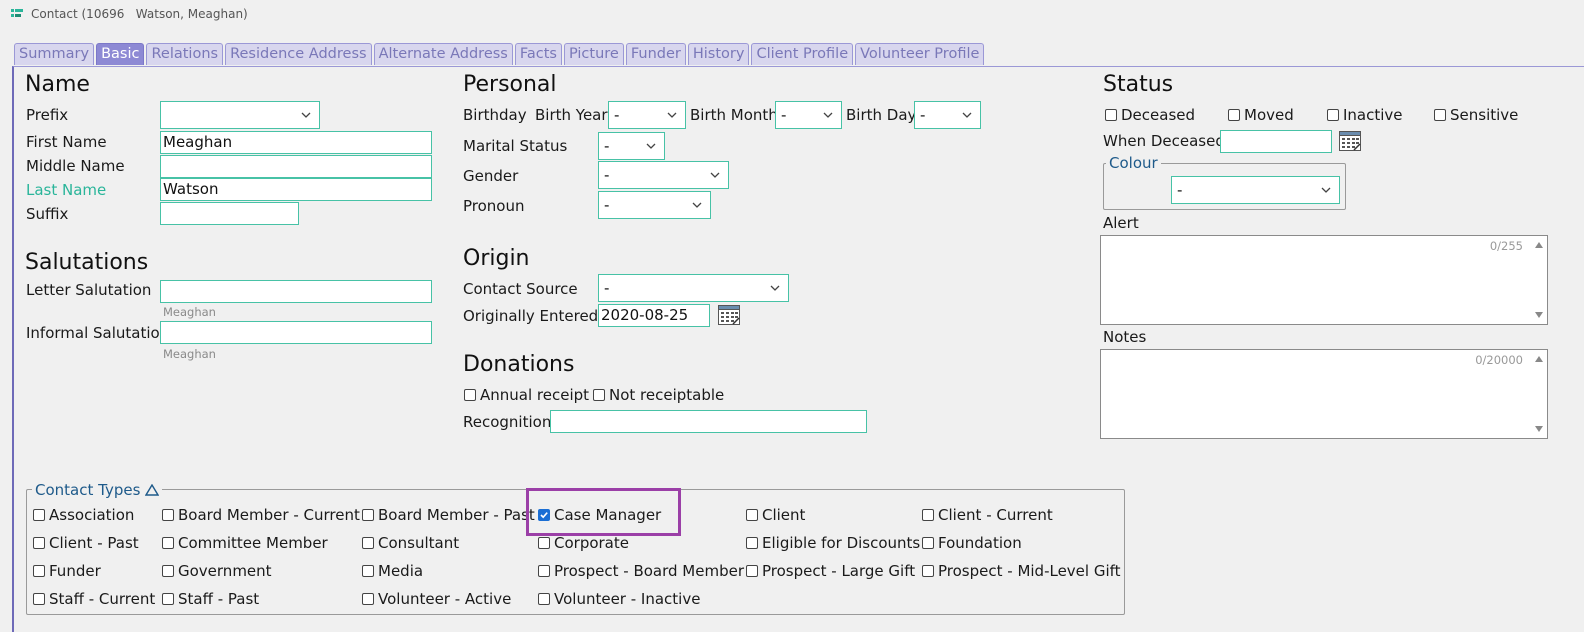 The width and height of the screenshot is (1584, 632). What do you see at coordinates (520, 289) in the screenshot?
I see `contact-source-label: Contact Source` at bounding box center [520, 289].